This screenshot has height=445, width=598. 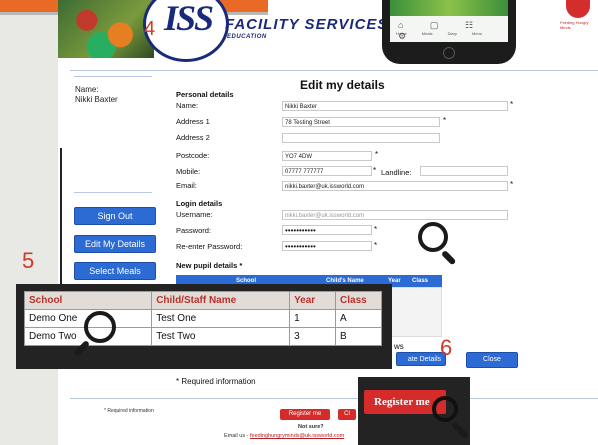 What do you see at coordinates (327, 171) in the screenshot?
I see `mobile-field: 07777 777777` at bounding box center [327, 171].